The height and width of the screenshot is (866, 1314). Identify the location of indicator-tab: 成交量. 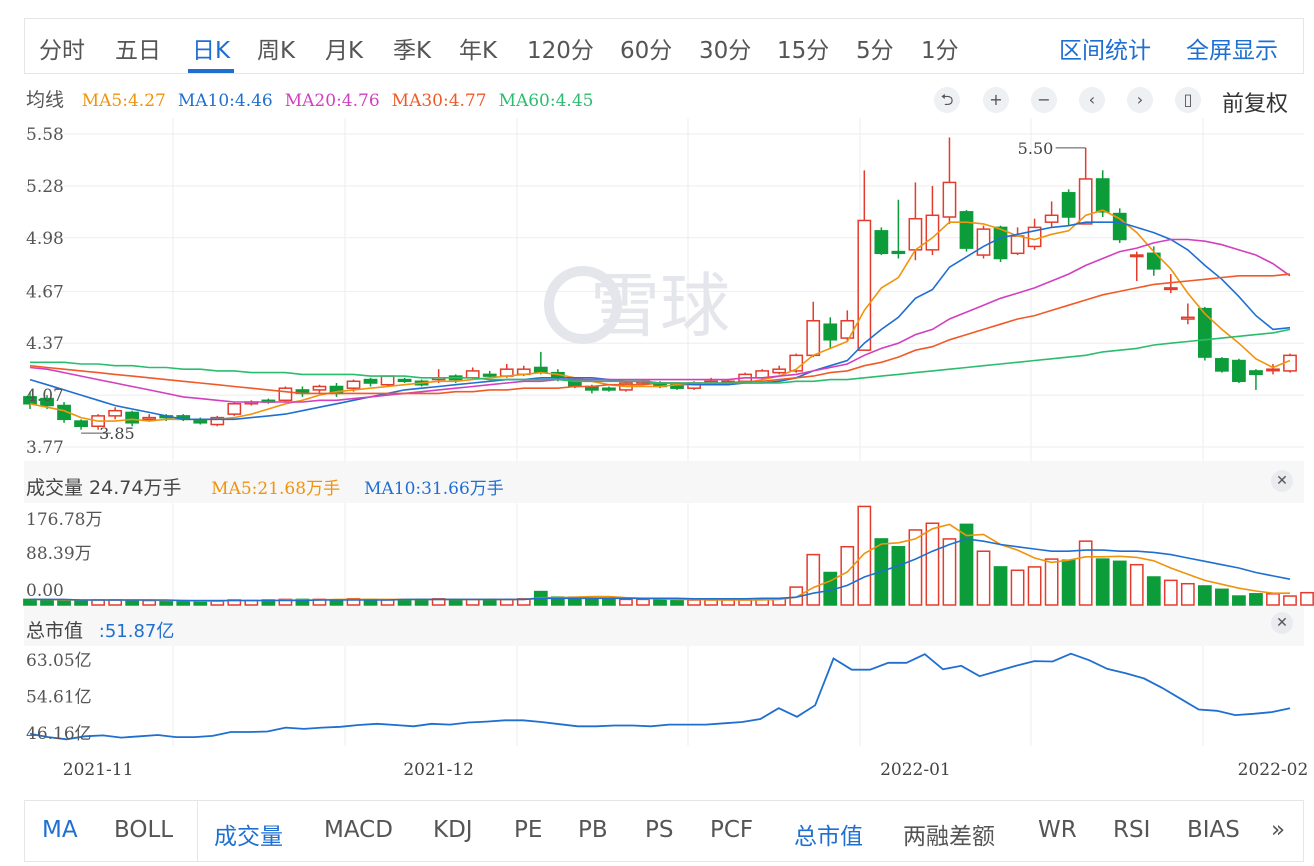
(248, 834).